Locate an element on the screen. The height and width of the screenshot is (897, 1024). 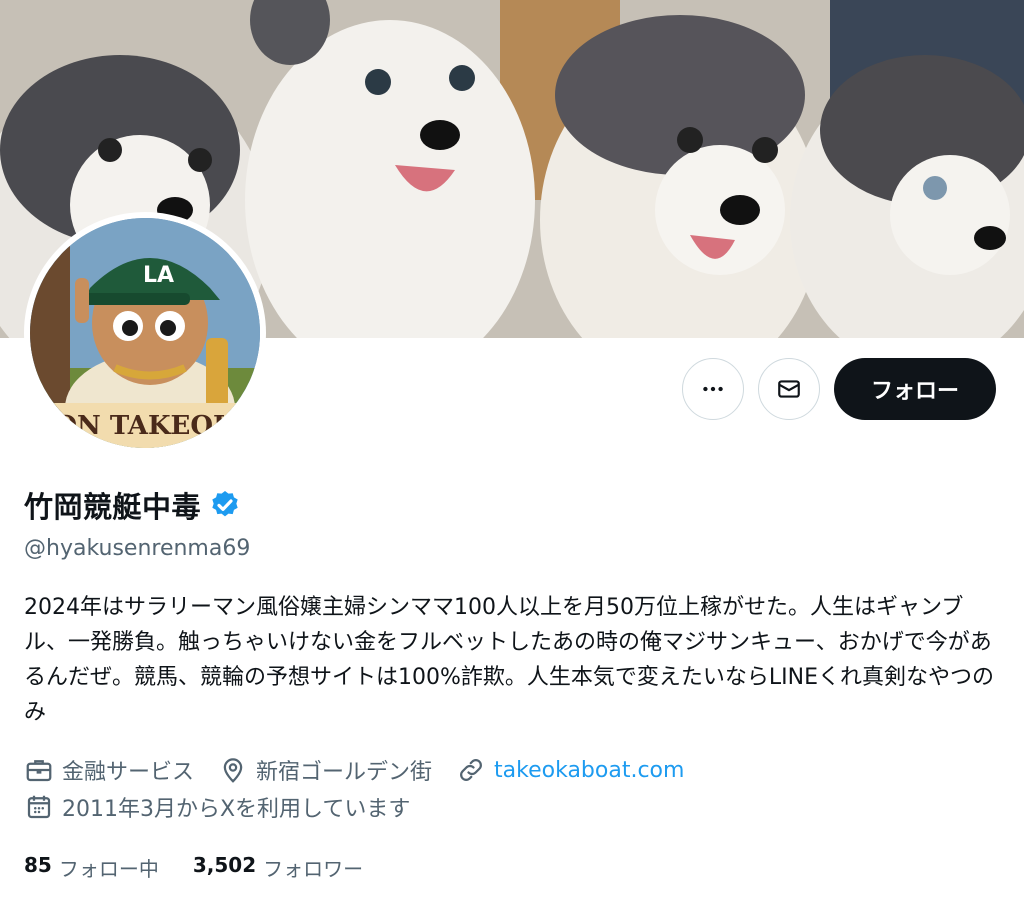
avatar-image: LA ON TAKEOK is located at coordinates (145, 333).